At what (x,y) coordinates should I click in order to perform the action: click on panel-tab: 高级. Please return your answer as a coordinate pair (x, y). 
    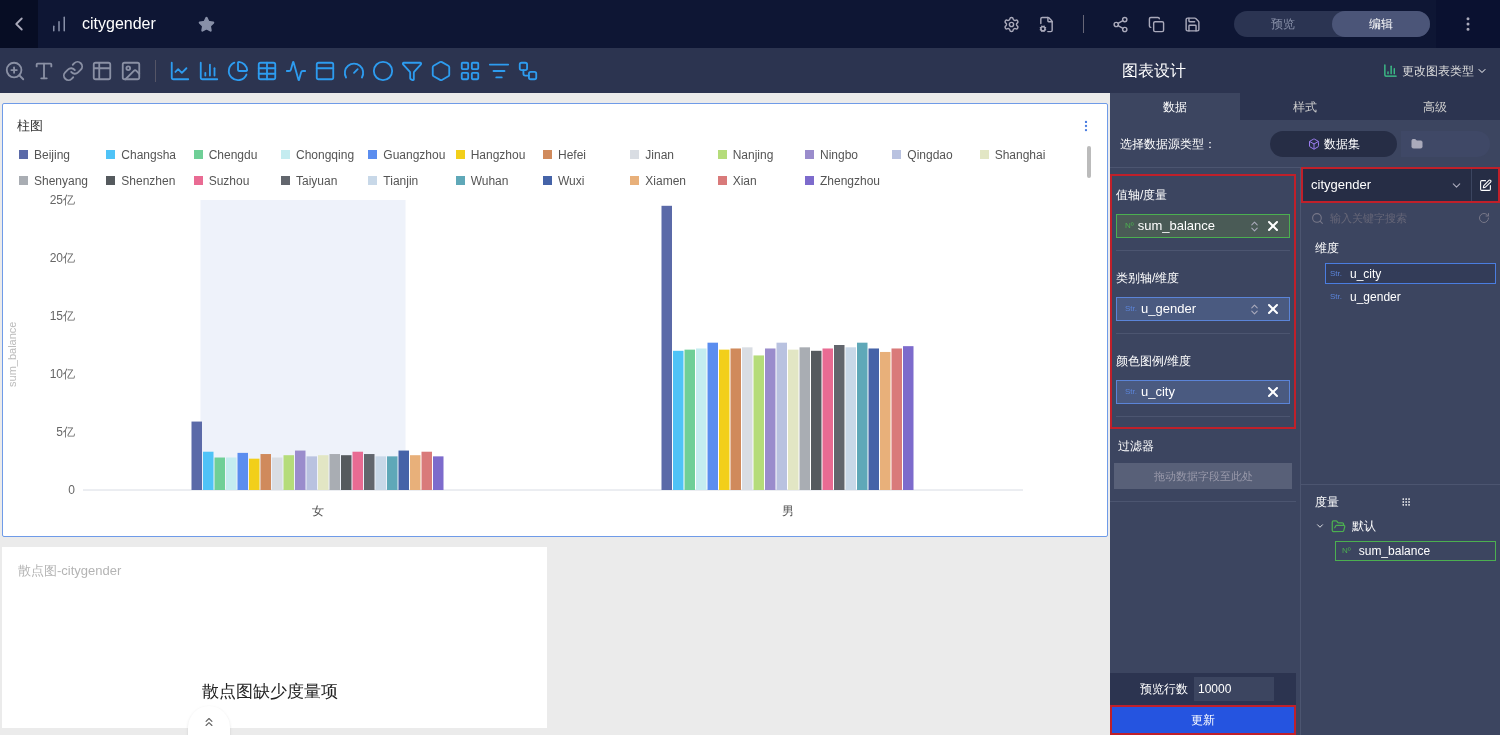
    Looking at the image, I should click on (1435, 106).